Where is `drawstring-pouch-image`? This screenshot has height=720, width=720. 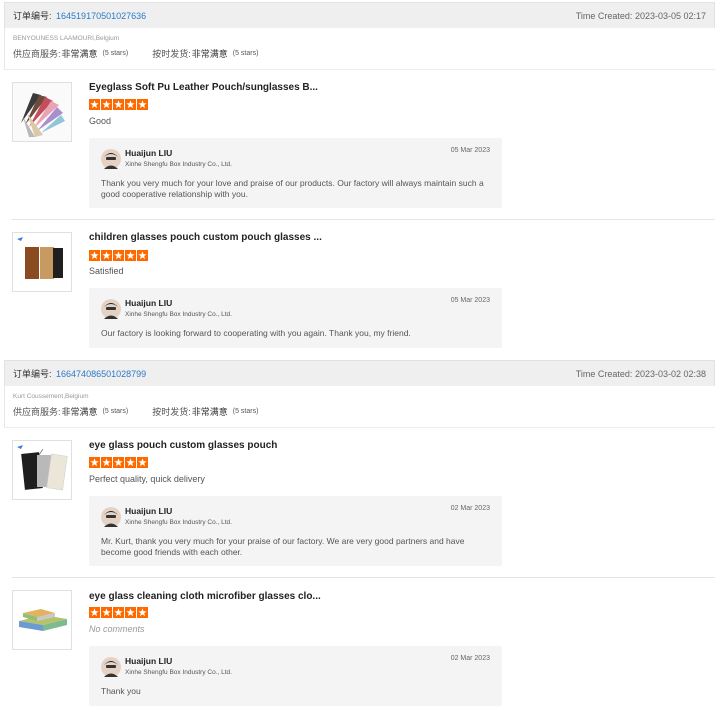 drawstring-pouch-image is located at coordinates (42, 470).